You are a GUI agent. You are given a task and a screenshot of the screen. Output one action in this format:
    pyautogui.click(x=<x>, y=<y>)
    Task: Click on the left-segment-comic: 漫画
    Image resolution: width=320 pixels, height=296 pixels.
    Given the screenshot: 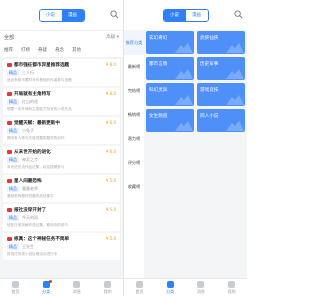 What is the action you would take?
    pyautogui.click(x=72, y=15)
    